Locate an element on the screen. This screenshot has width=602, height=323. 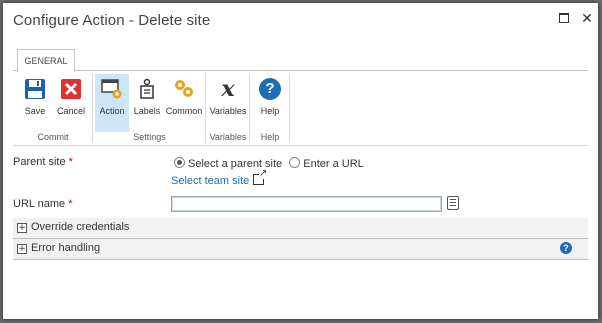
radio-button-selected is located at coordinates (179, 162).